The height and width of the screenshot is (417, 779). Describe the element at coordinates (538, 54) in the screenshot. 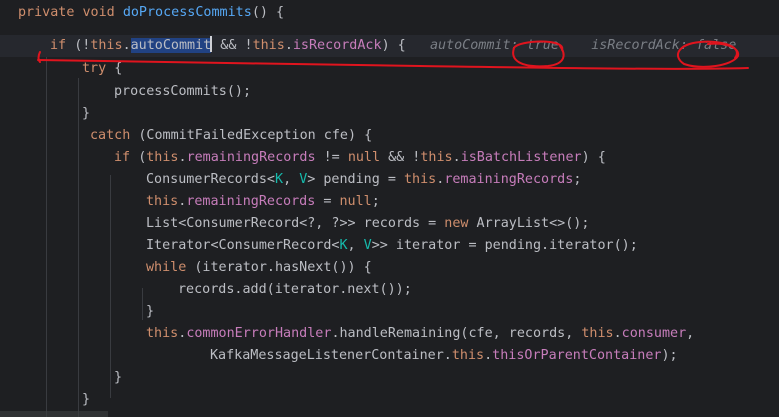

I see `circle-true-value` at that location.